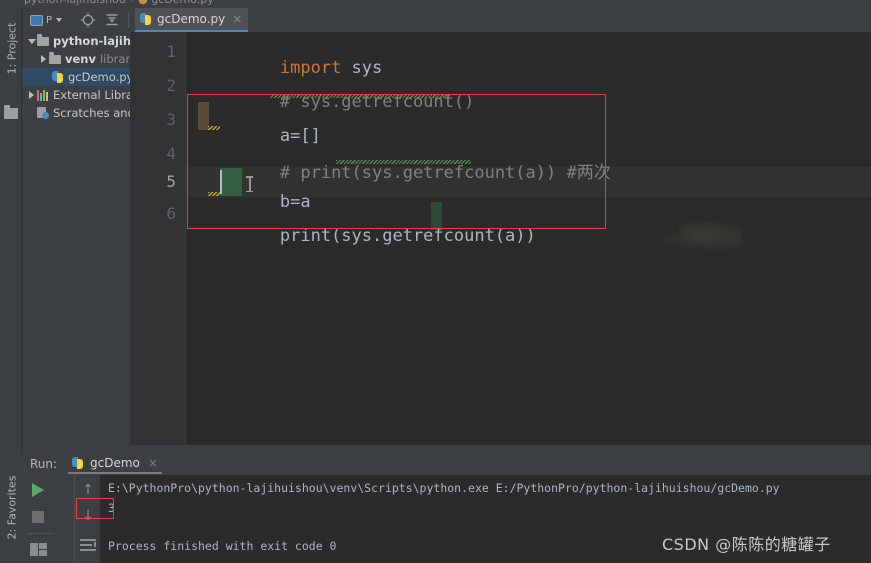 The image size is (871, 563). I want to click on project-view-label: P, so click(49, 20).